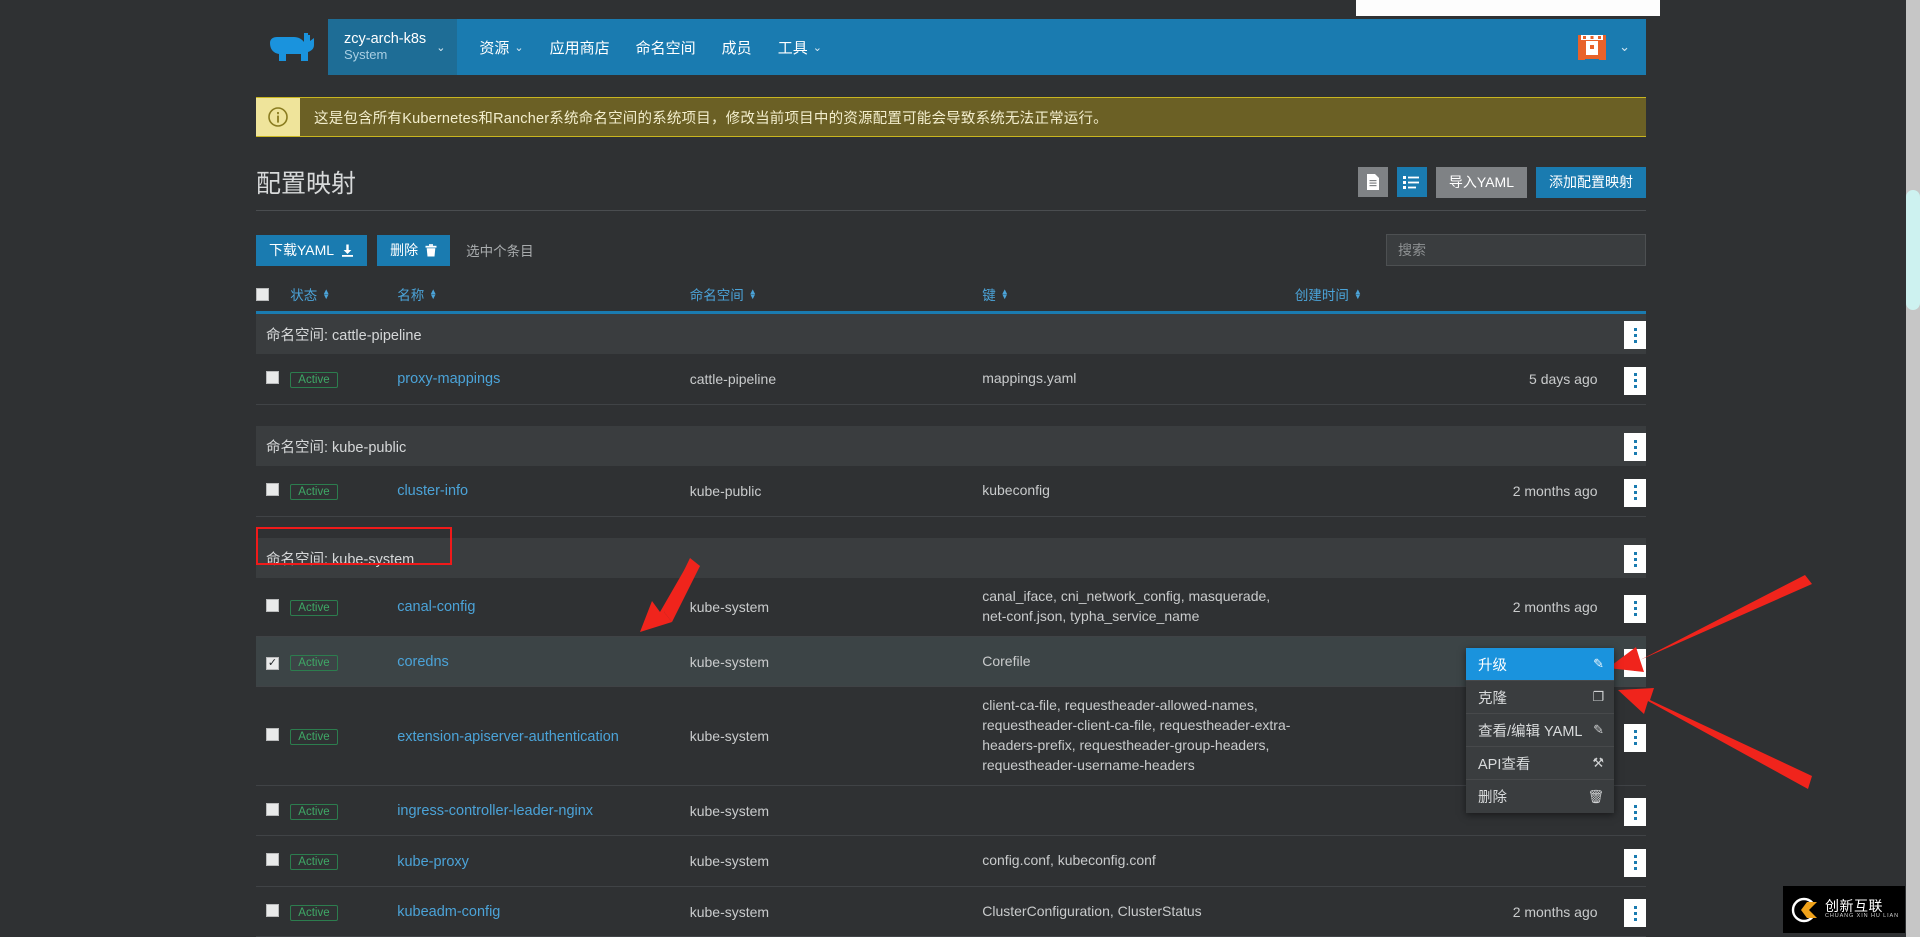 The width and height of the screenshot is (1920, 937). I want to click on search-box, so click(1516, 250).